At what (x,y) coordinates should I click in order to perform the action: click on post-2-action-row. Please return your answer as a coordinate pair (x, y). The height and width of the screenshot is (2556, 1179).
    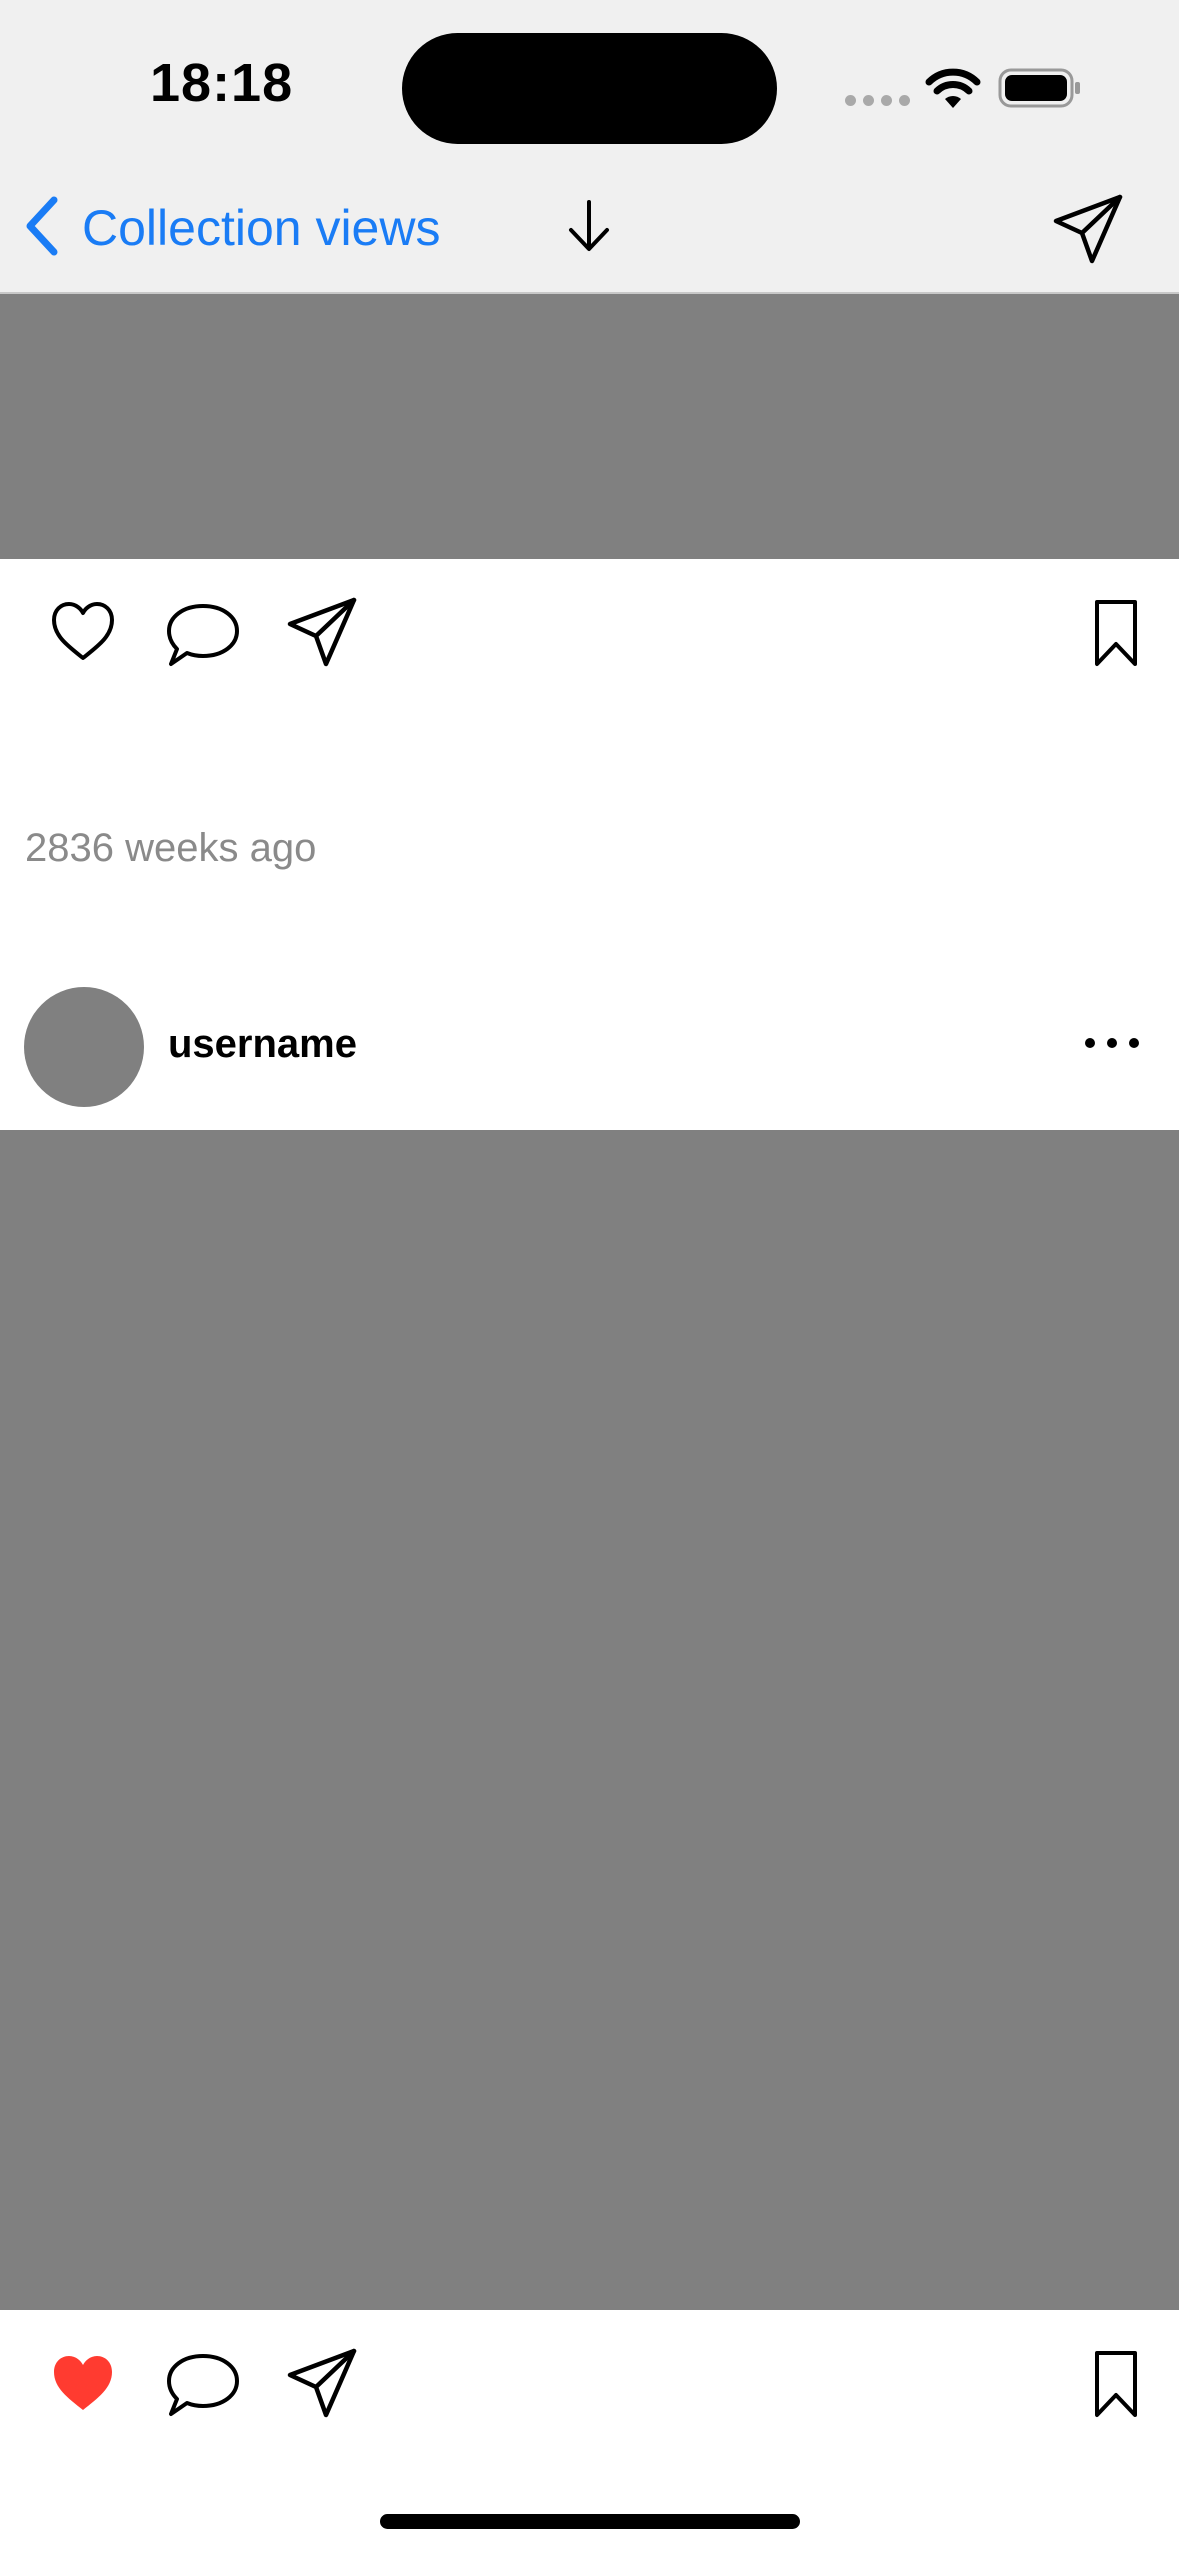
    Looking at the image, I should click on (589, 2385).